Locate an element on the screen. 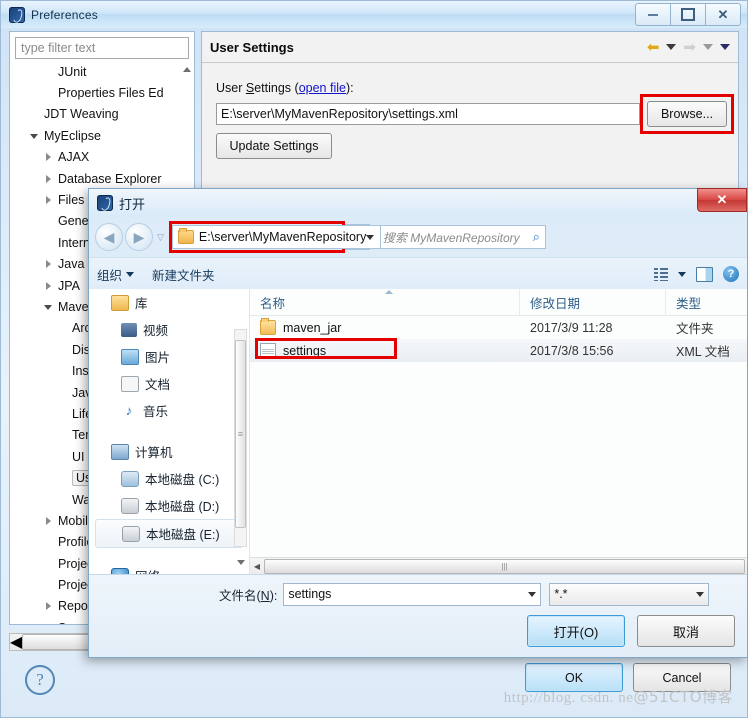 This screenshot has width=748, height=718. address-bar: E:\server\MyMavenRepository is located at coordinates (276, 237).